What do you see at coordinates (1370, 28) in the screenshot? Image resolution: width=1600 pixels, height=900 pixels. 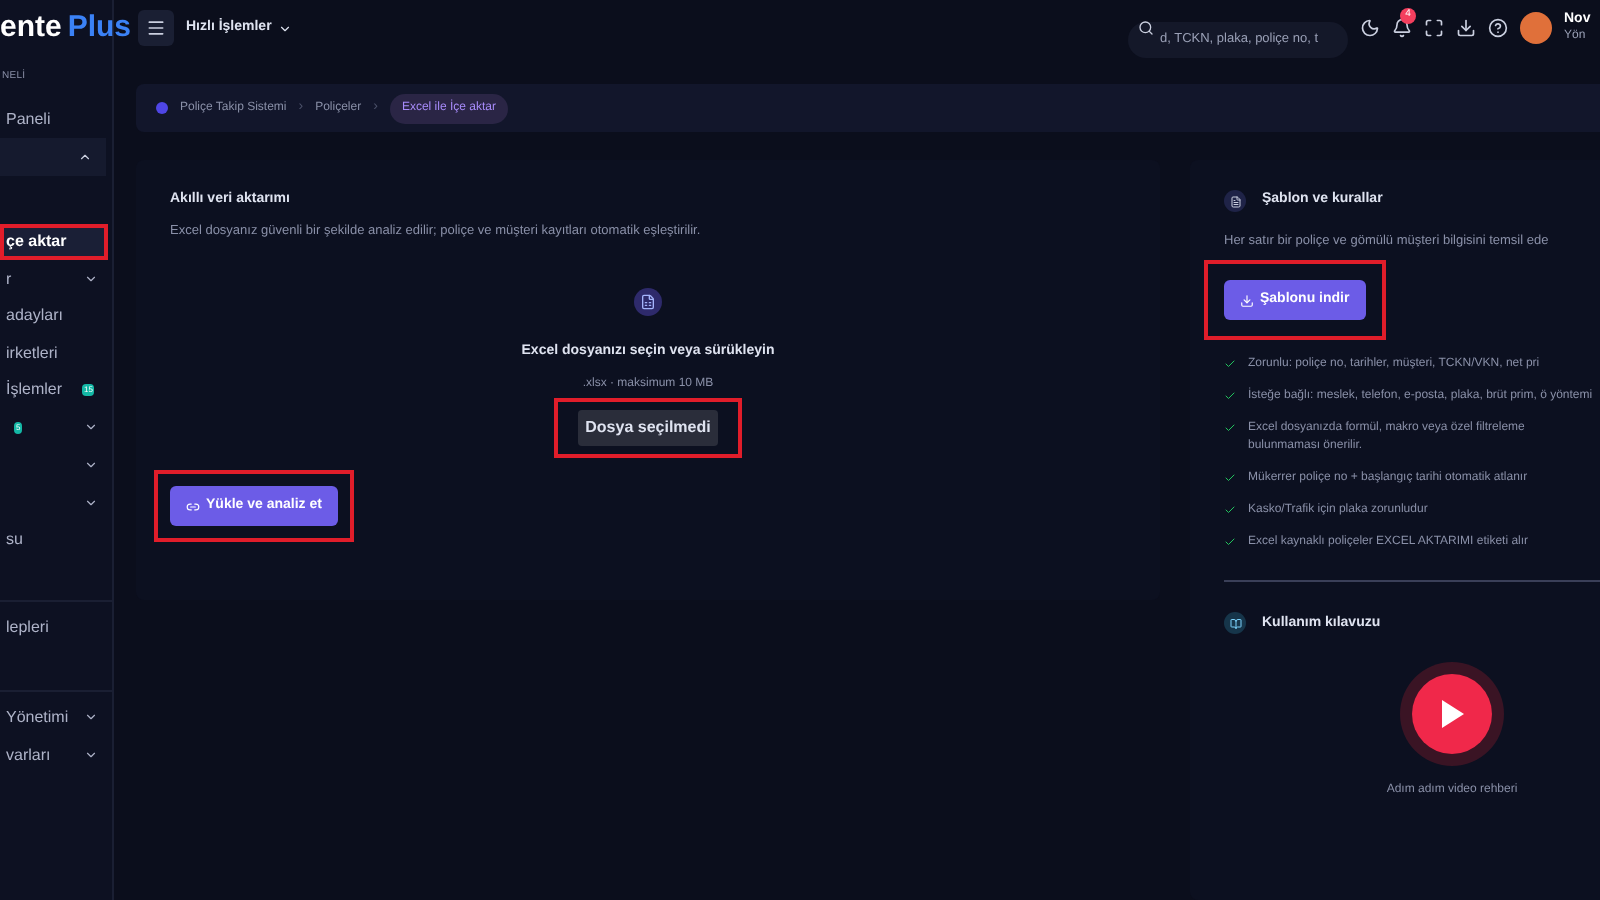 I see `moon-icon` at bounding box center [1370, 28].